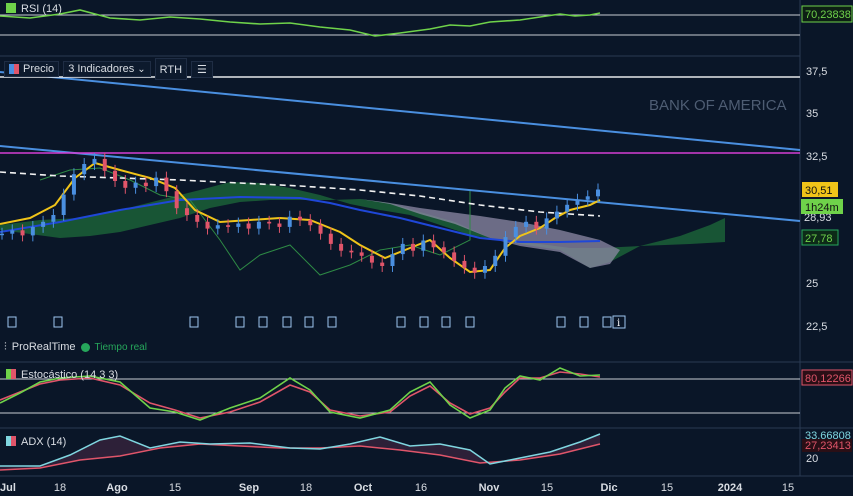 This screenshot has width=853, height=496. What do you see at coordinates (8, 488) in the screenshot?
I see `x-tick-label: Jul` at bounding box center [8, 488].